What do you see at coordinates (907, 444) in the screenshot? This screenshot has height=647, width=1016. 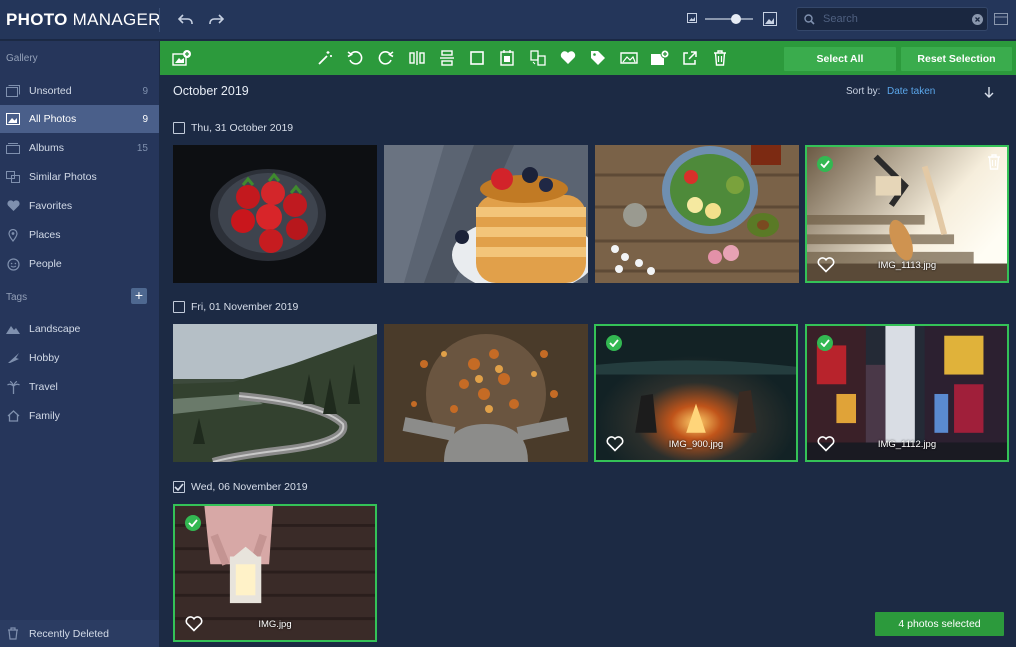 I see `photo-filename: IMG_1112.jpg` at bounding box center [907, 444].